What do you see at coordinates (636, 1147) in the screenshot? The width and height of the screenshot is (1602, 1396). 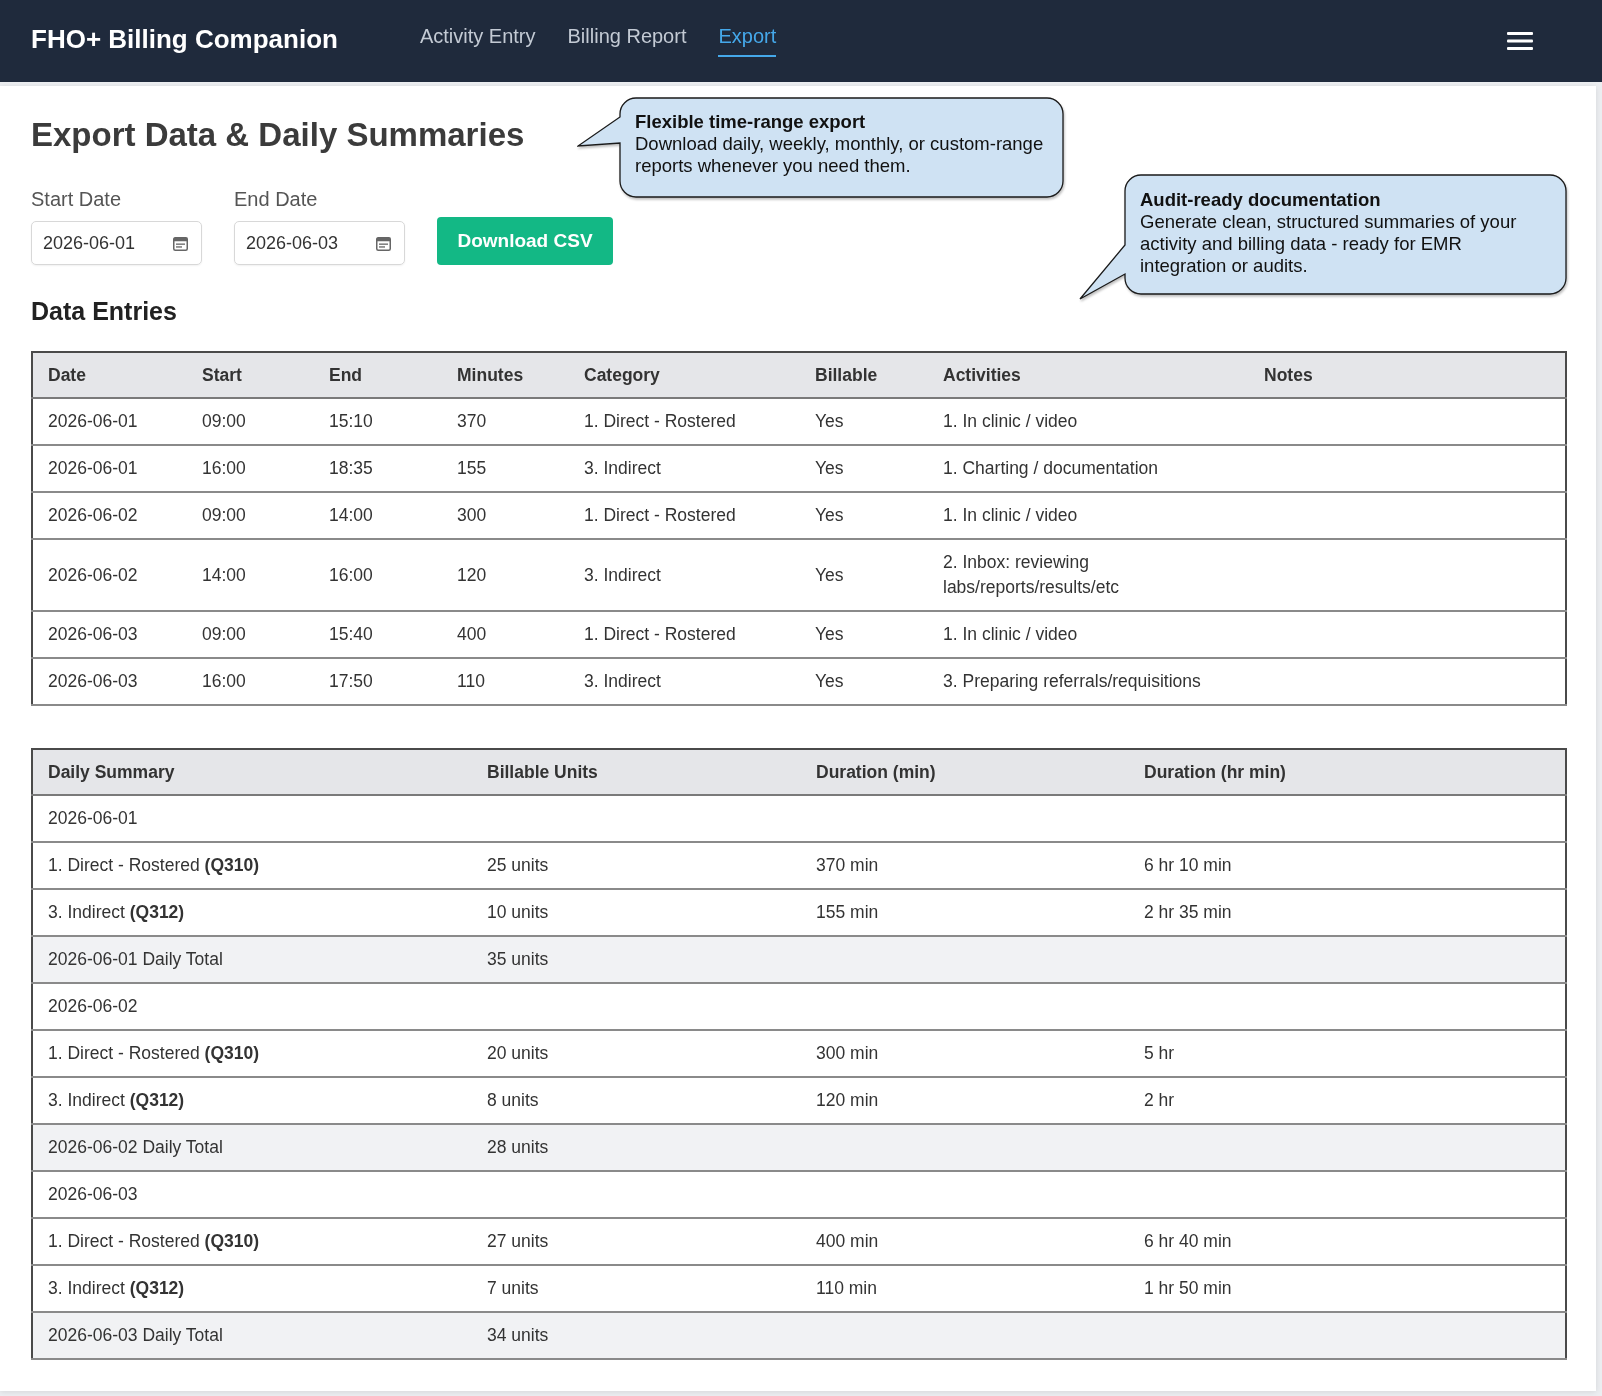 I see `table-cell: 28 units` at bounding box center [636, 1147].